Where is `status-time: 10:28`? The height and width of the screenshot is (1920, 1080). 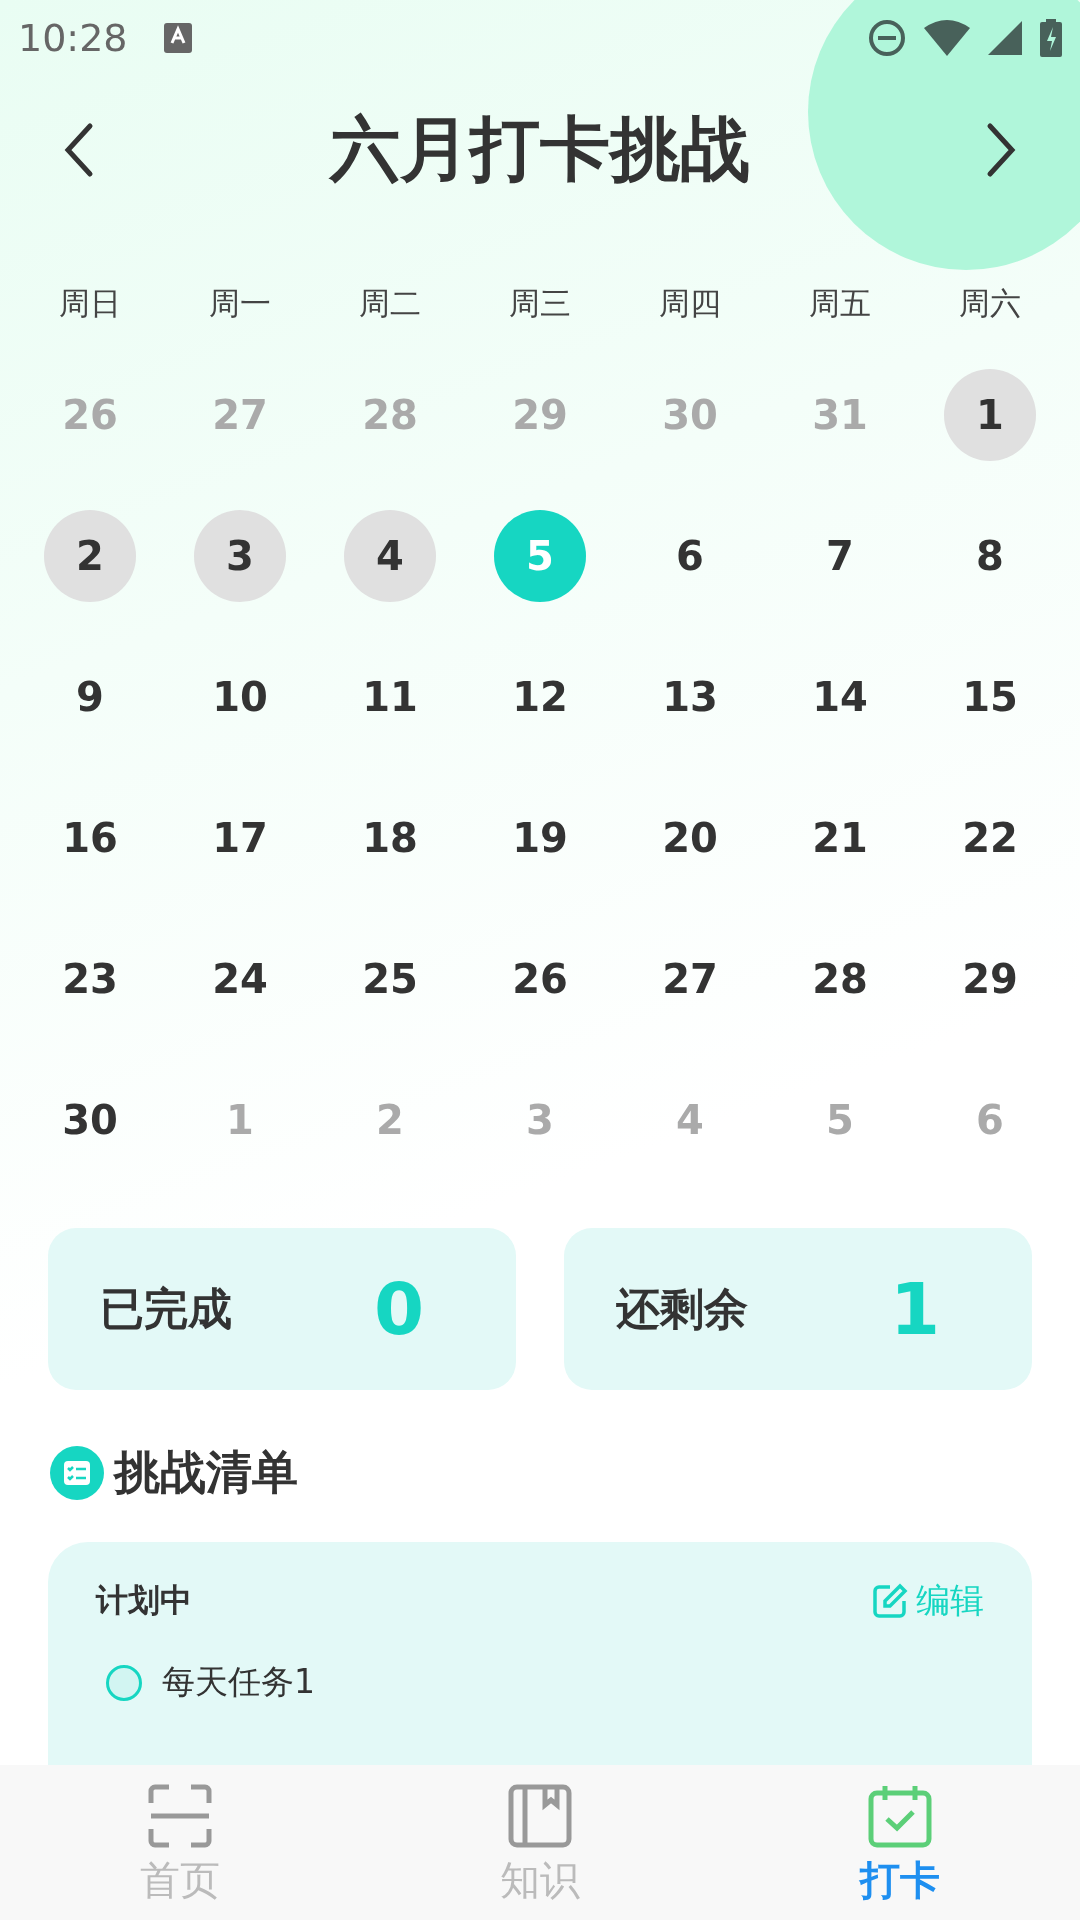 status-time: 10:28 is located at coordinates (73, 38).